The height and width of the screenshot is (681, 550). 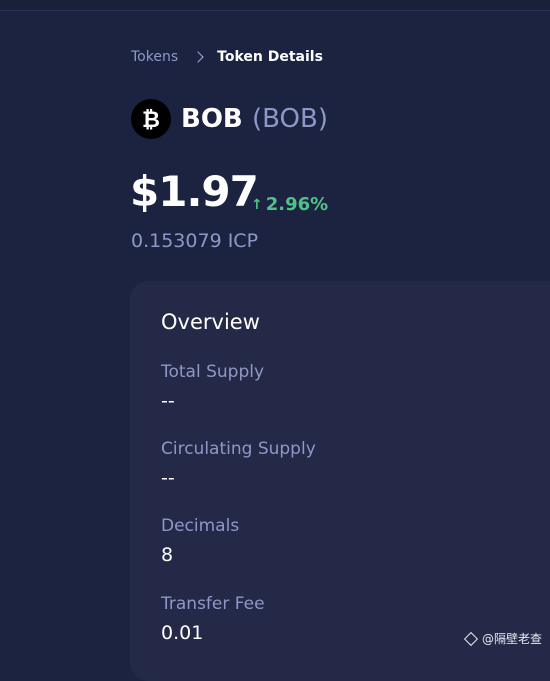 I want to click on chevron-right-icon, so click(x=198, y=57).